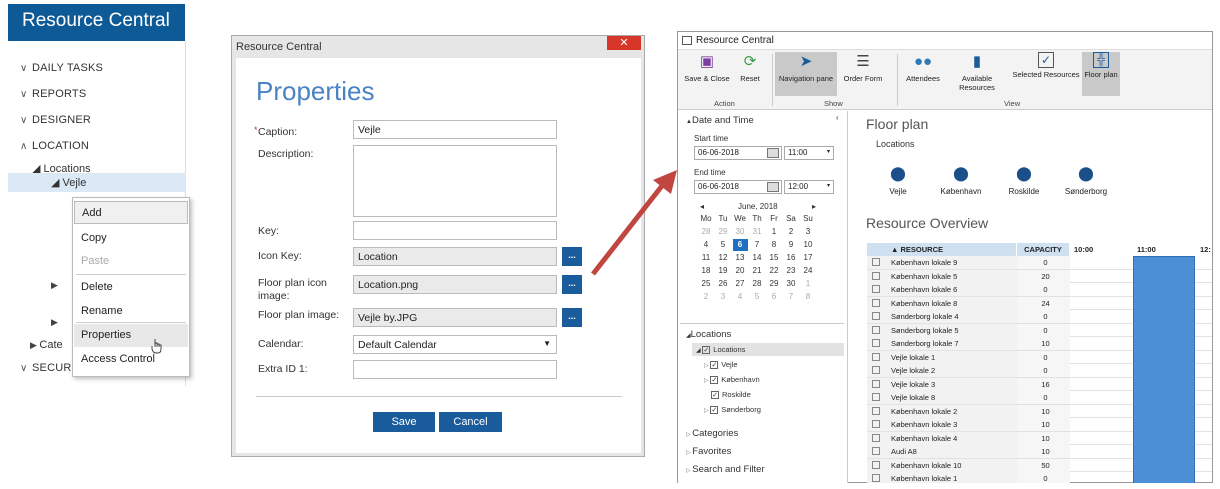  I want to click on prev-month-icon: ◂, so click(702, 206).